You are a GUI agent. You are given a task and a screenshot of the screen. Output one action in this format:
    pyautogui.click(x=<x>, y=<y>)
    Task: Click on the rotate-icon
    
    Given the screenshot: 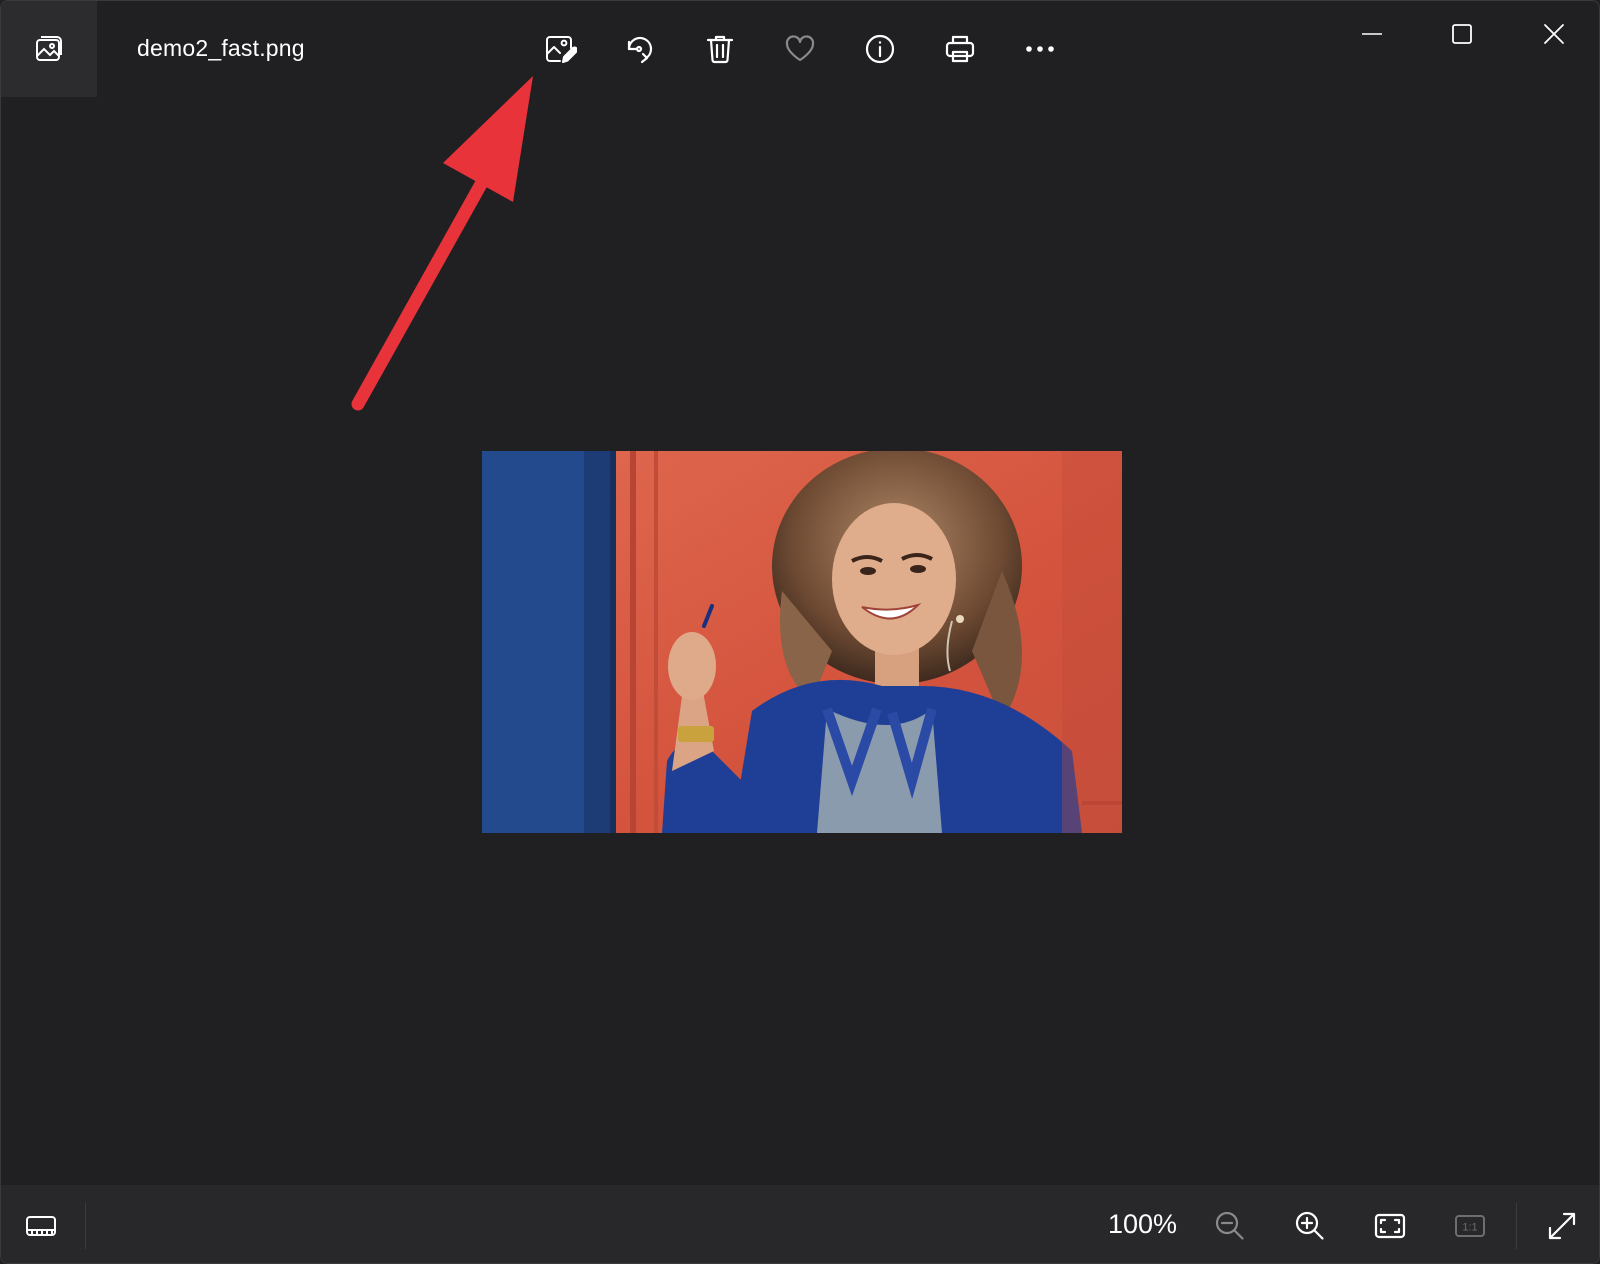 What is the action you would take?
    pyautogui.click(x=640, y=50)
    